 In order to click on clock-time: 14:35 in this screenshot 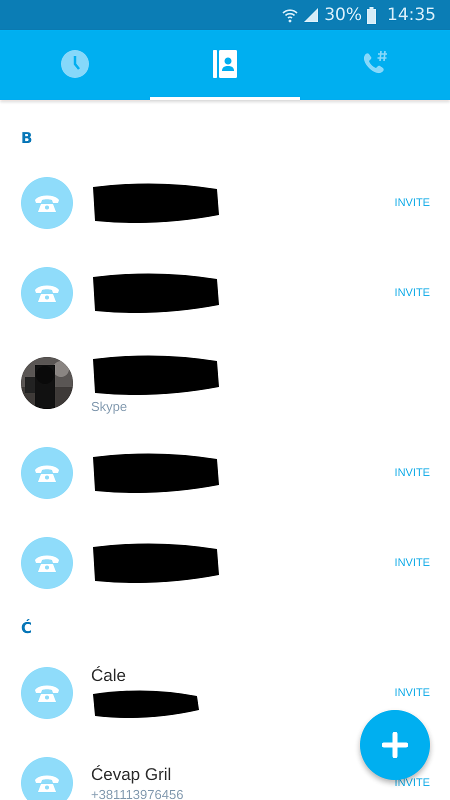, I will do `click(411, 15)`.